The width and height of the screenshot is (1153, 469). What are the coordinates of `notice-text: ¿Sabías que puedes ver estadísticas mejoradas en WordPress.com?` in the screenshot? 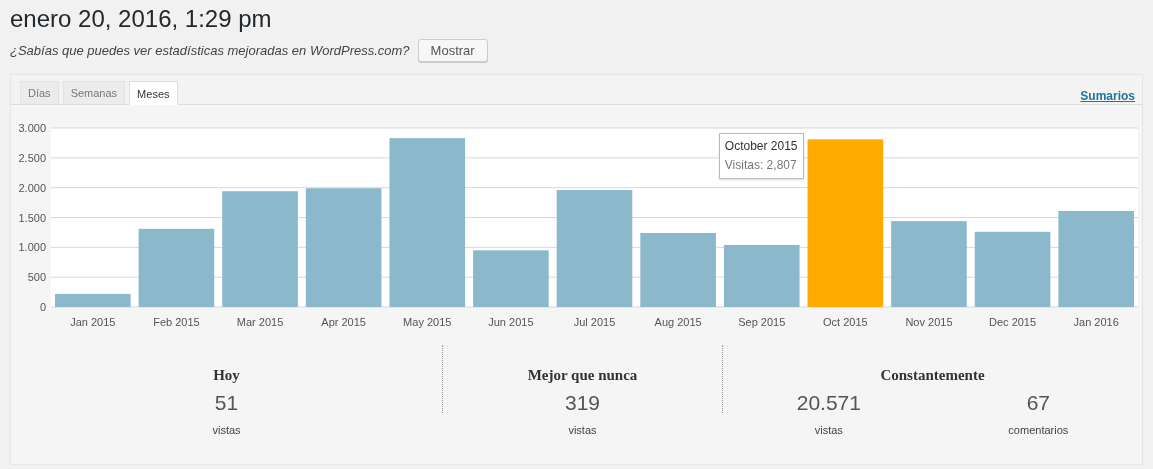 It's located at (210, 50).